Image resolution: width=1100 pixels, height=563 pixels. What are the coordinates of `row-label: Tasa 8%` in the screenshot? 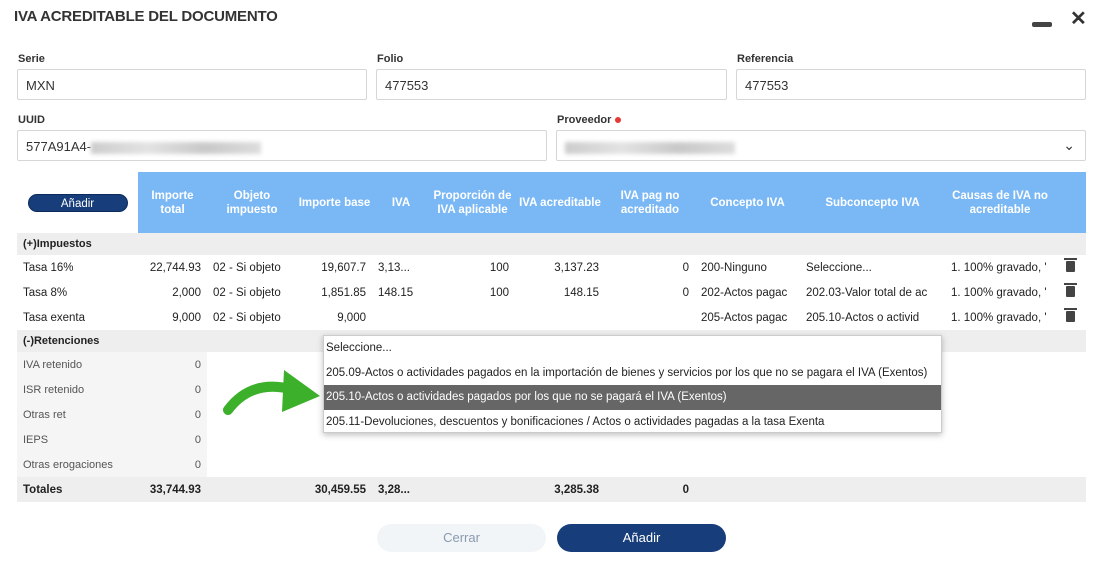 It's located at (45, 292).